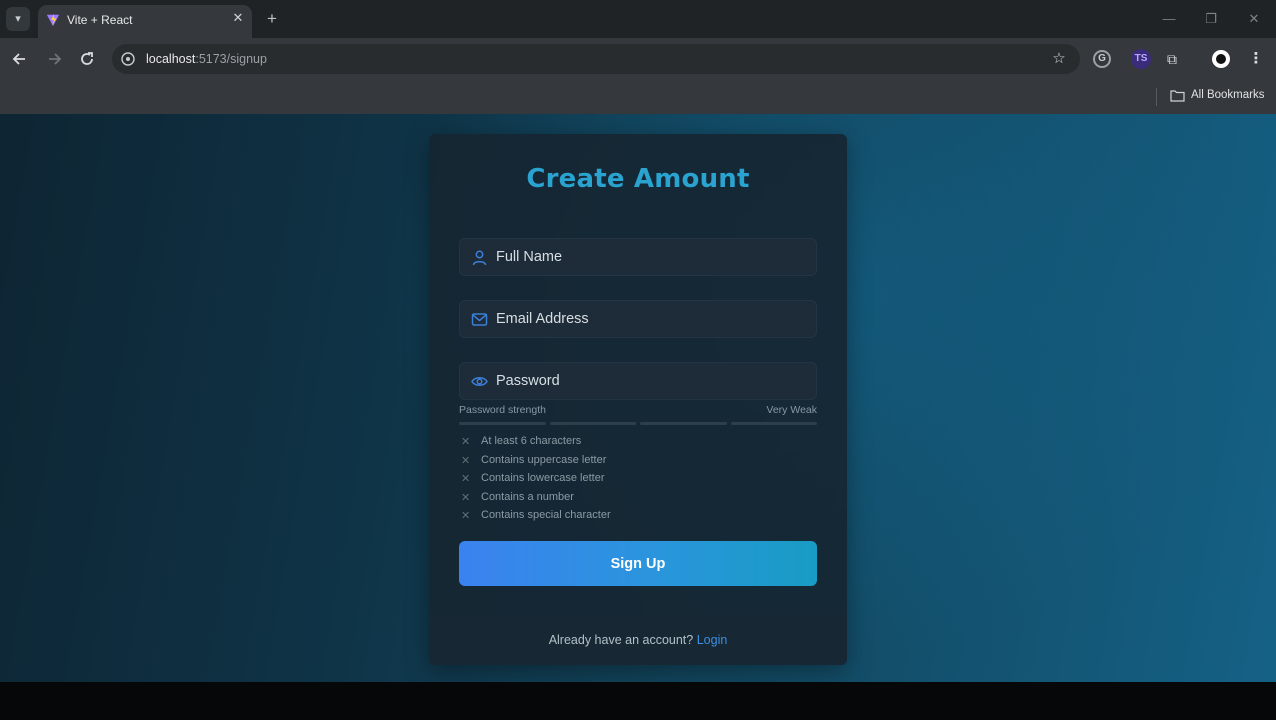 The height and width of the screenshot is (720, 1276). Describe the element at coordinates (238, 18) in the screenshot. I see `tab-close-icon: ✕` at that location.